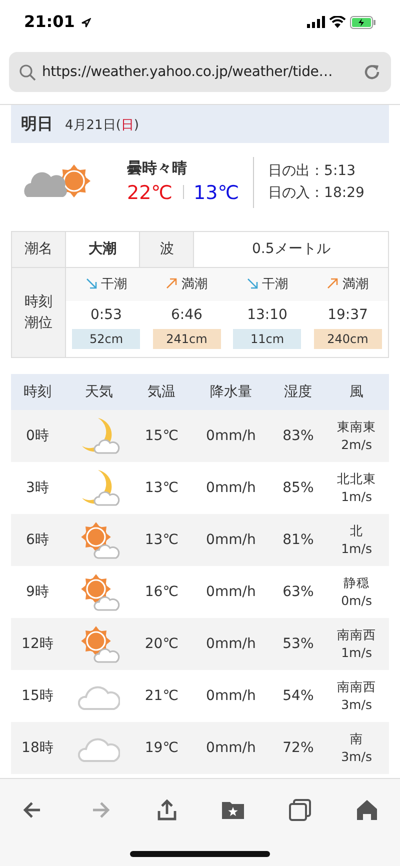 The height and width of the screenshot is (866, 400). What do you see at coordinates (231, 392) in the screenshot?
I see `column-header: 降水量` at bounding box center [231, 392].